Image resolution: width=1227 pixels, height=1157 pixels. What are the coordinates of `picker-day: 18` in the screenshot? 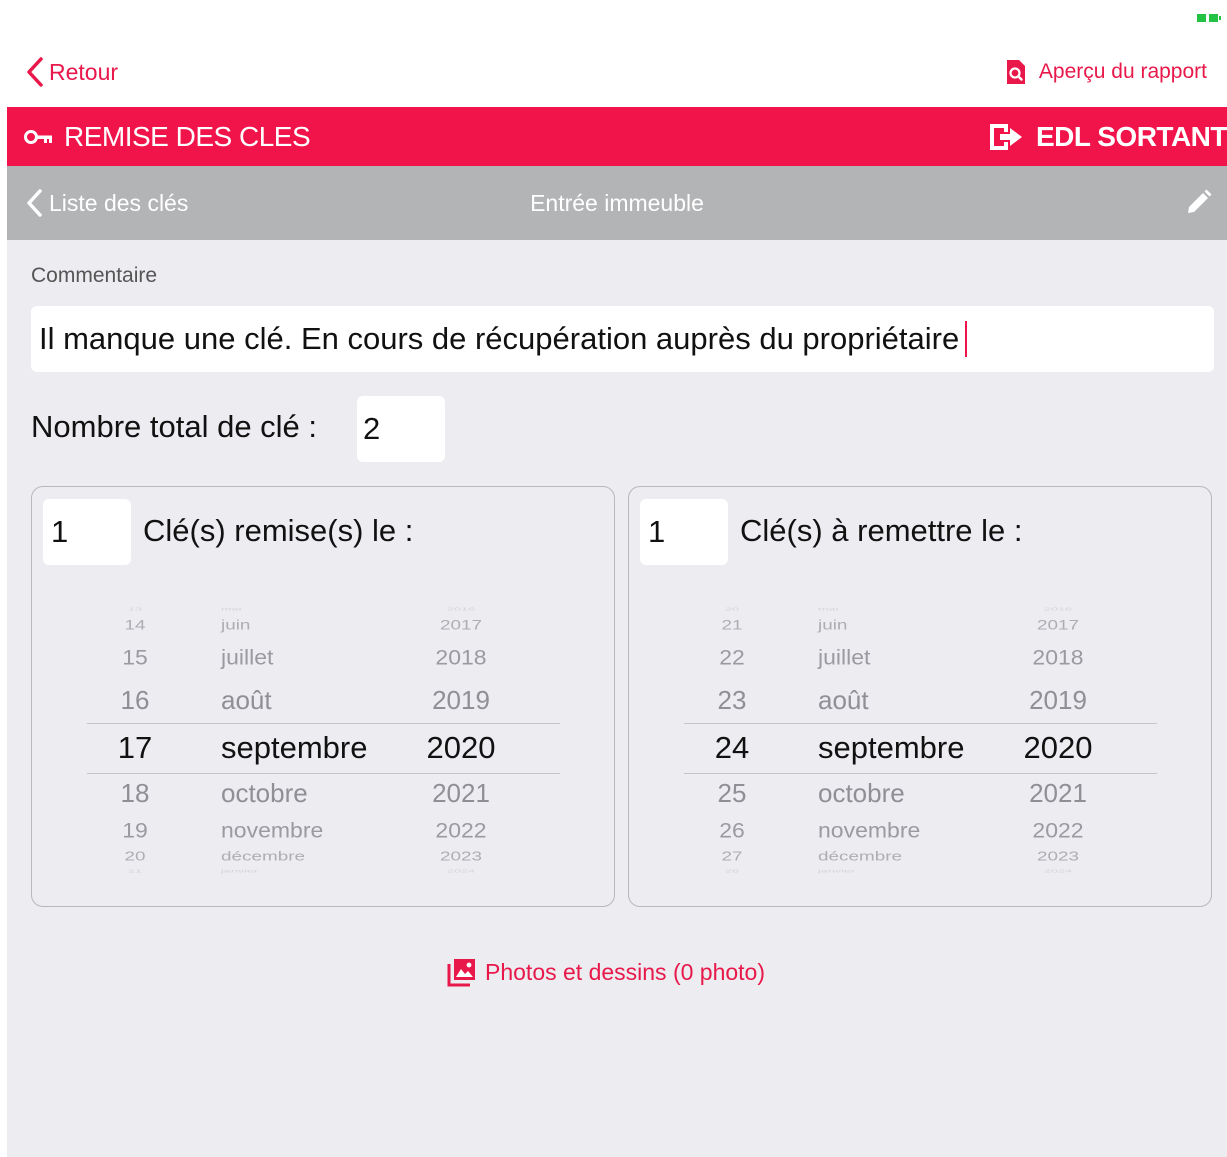 It's located at (135, 793).